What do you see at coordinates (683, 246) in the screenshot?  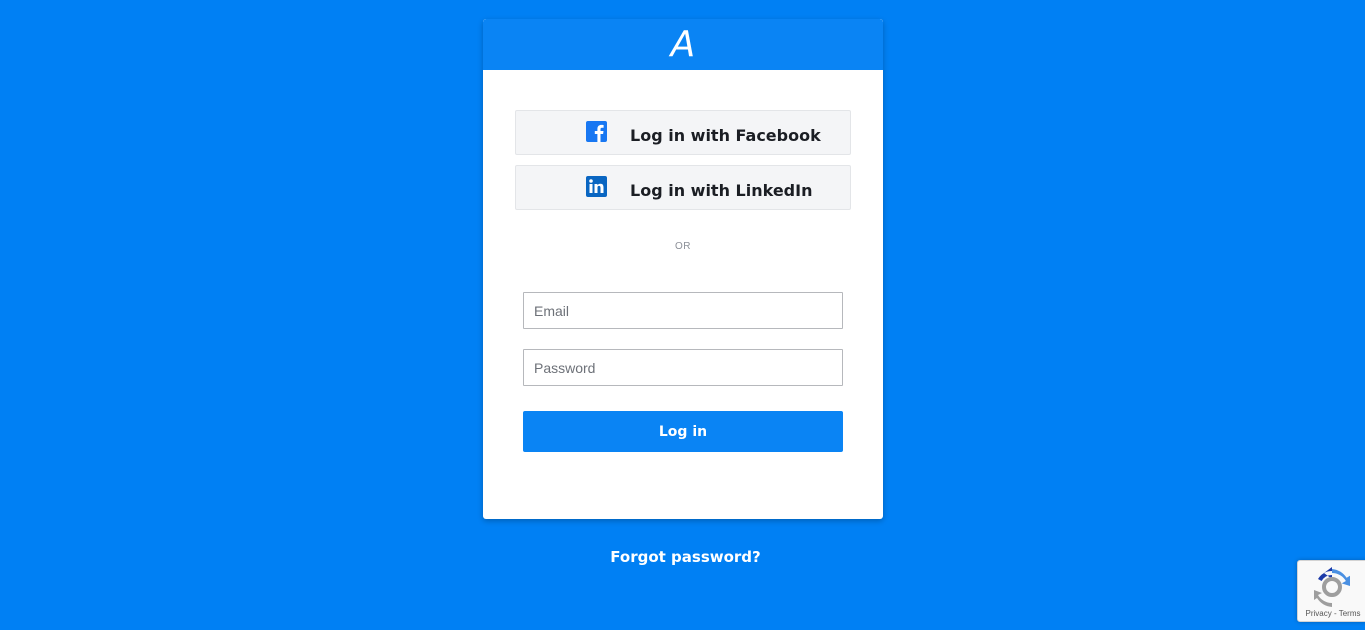 I see `or-divider: OR` at bounding box center [683, 246].